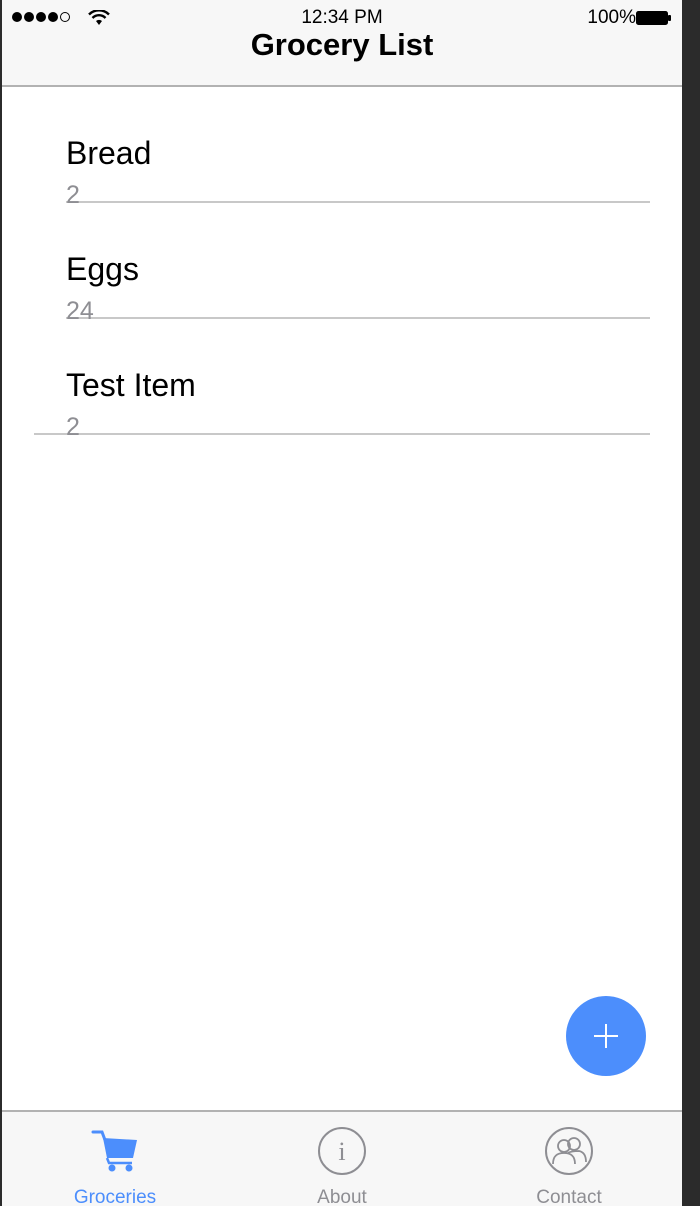 The width and height of the screenshot is (700, 1206). What do you see at coordinates (653, 18) in the screenshot?
I see `battery-icon` at bounding box center [653, 18].